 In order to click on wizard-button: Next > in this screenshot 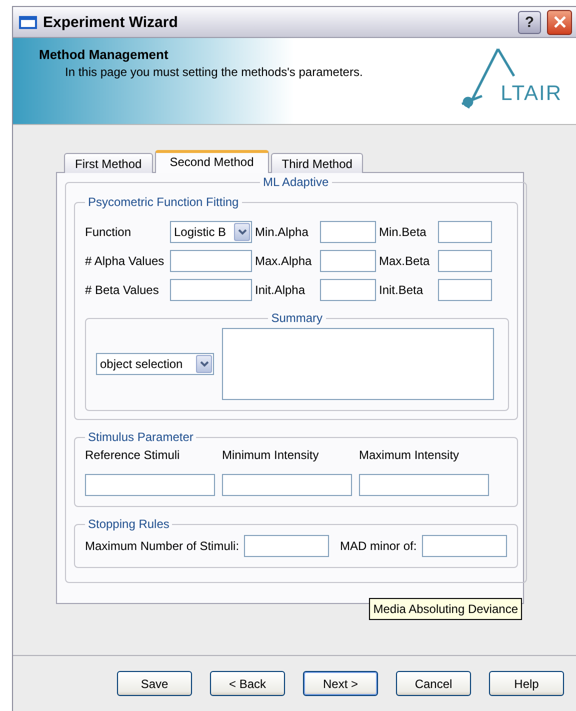, I will do `click(340, 683)`.